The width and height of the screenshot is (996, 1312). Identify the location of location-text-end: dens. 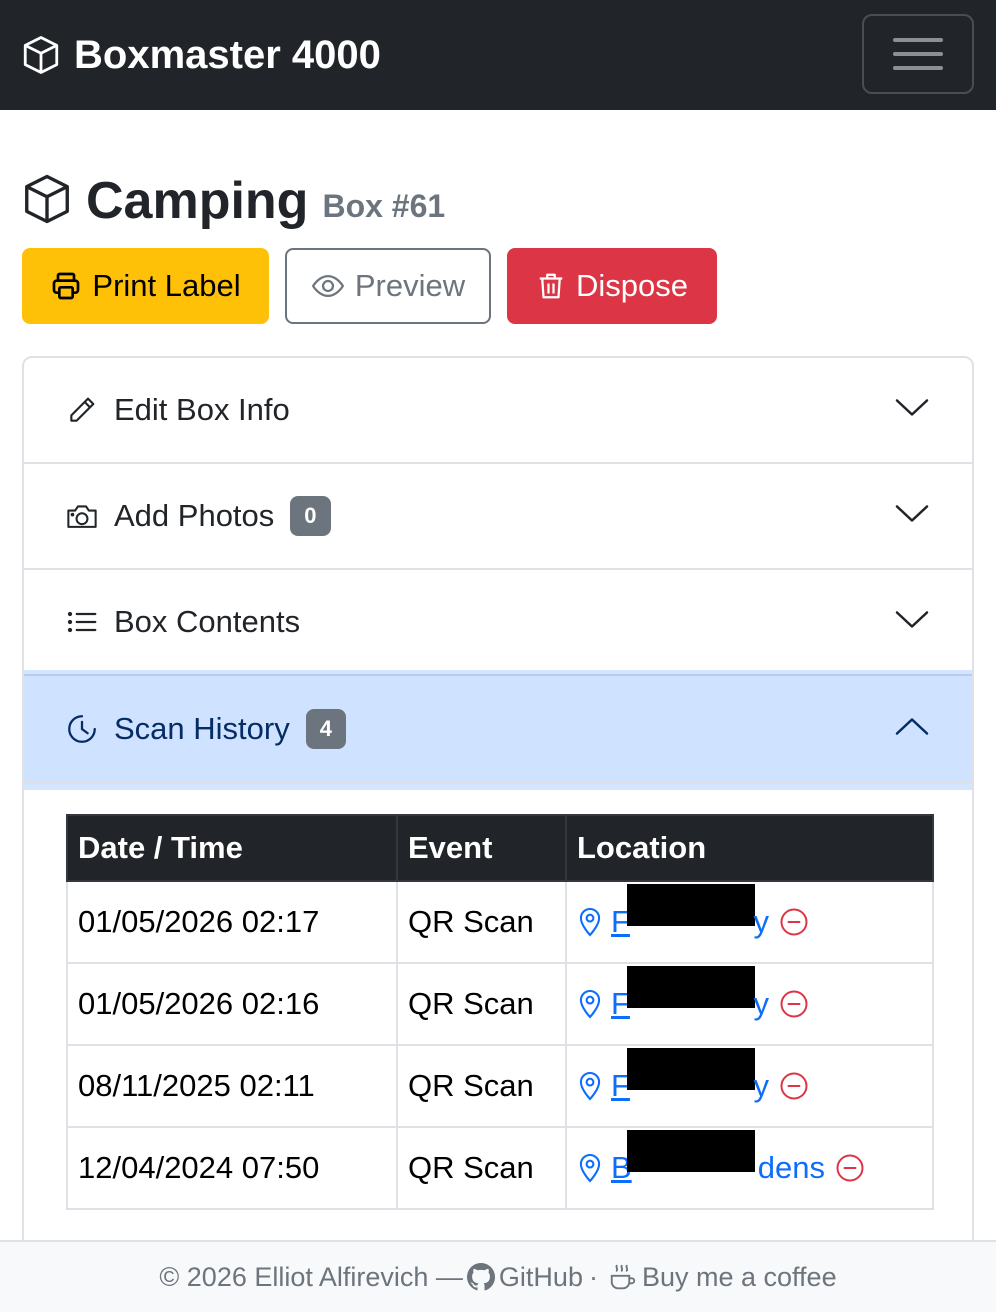
(791, 1167).